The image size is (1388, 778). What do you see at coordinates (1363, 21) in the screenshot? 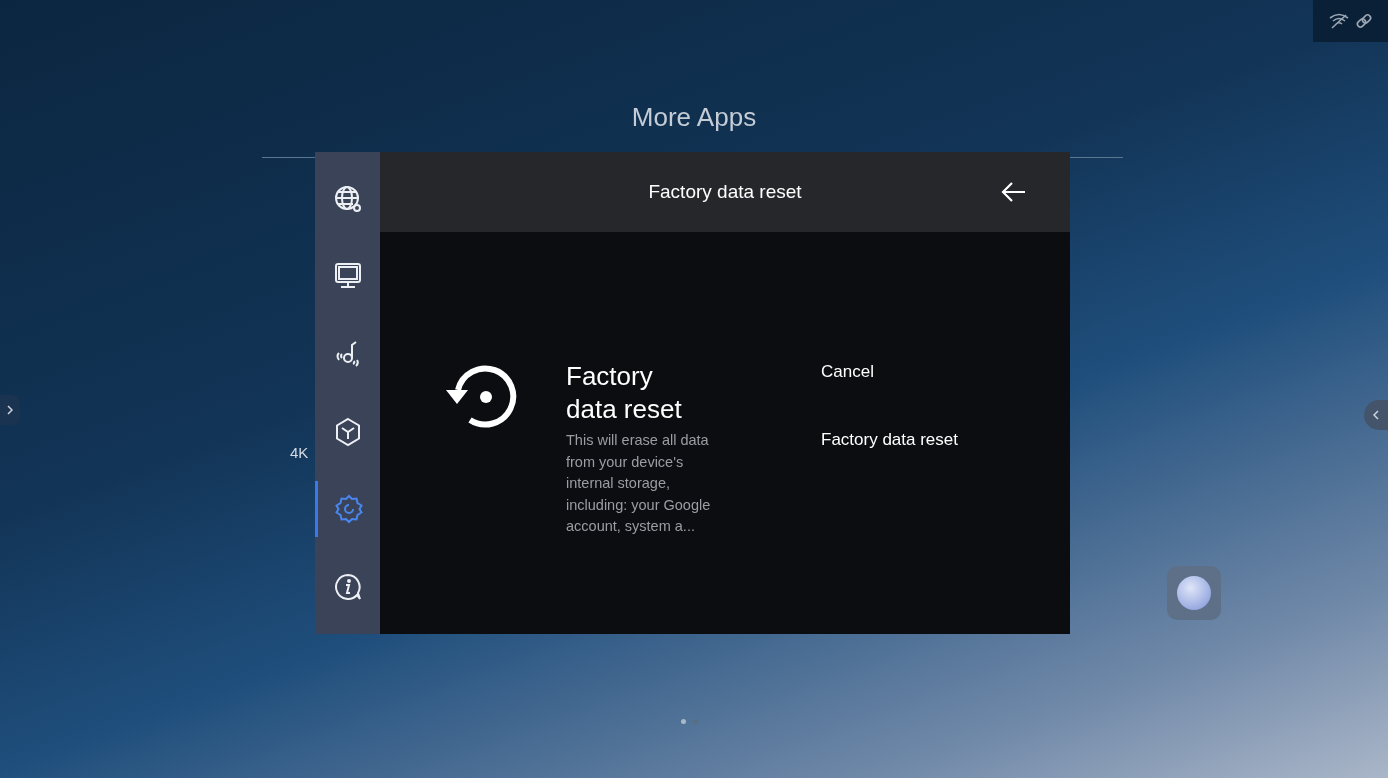
I see `link-icon` at bounding box center [1363, 21].